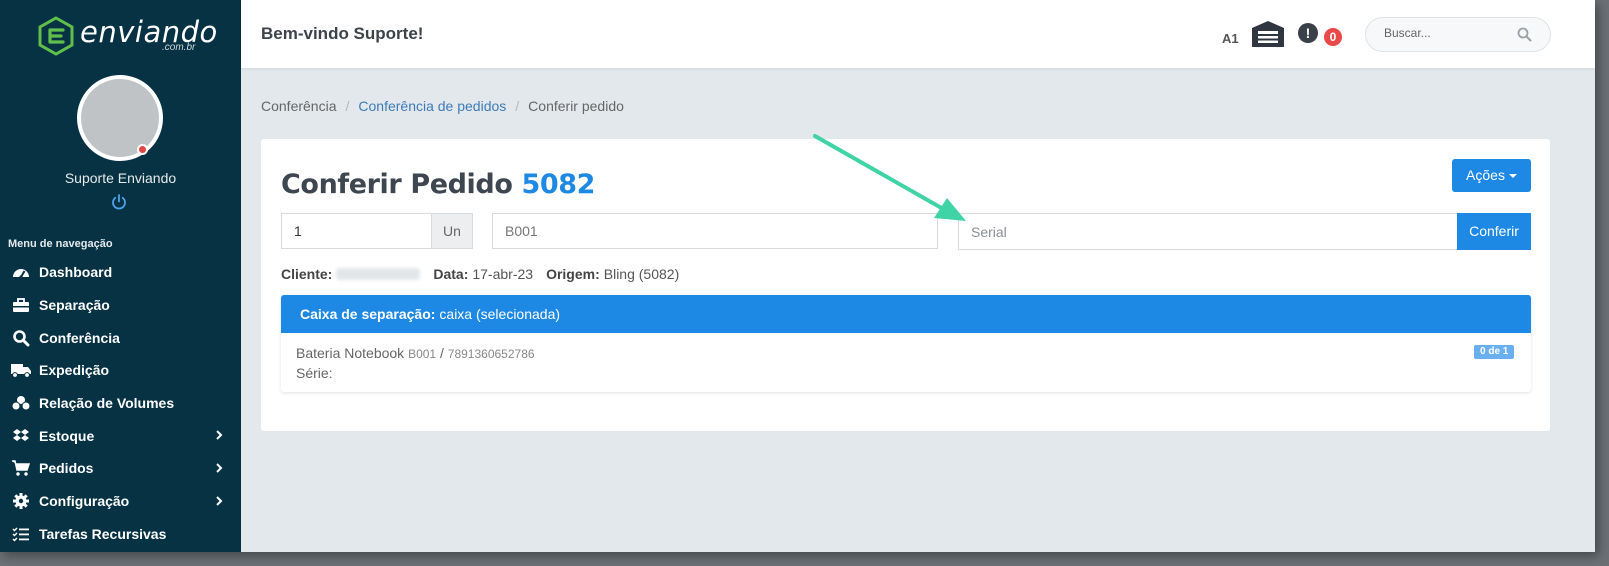 The height and width of the screenshot is (566, 1609). Describe the element at coordinates (120, 178) in the screenshot. I see `user-name: Suporte Enviando` at that location.